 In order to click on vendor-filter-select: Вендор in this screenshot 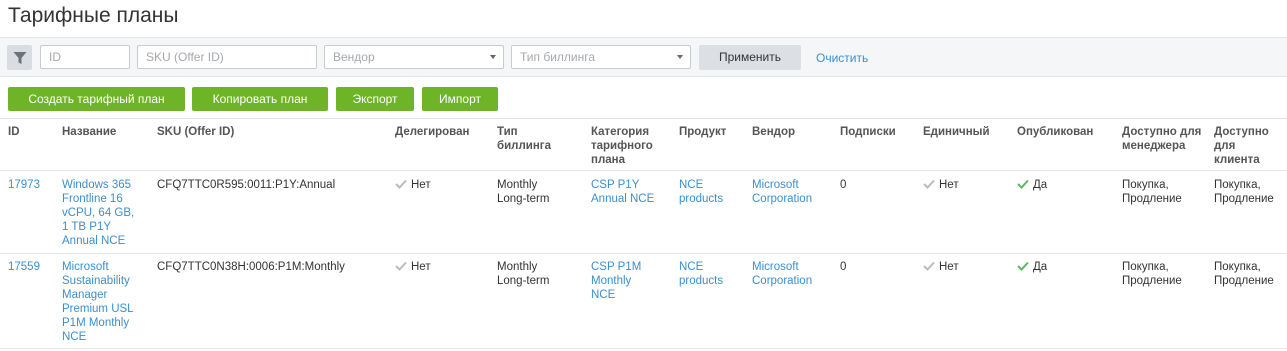, I will do `click(414, 57)`.